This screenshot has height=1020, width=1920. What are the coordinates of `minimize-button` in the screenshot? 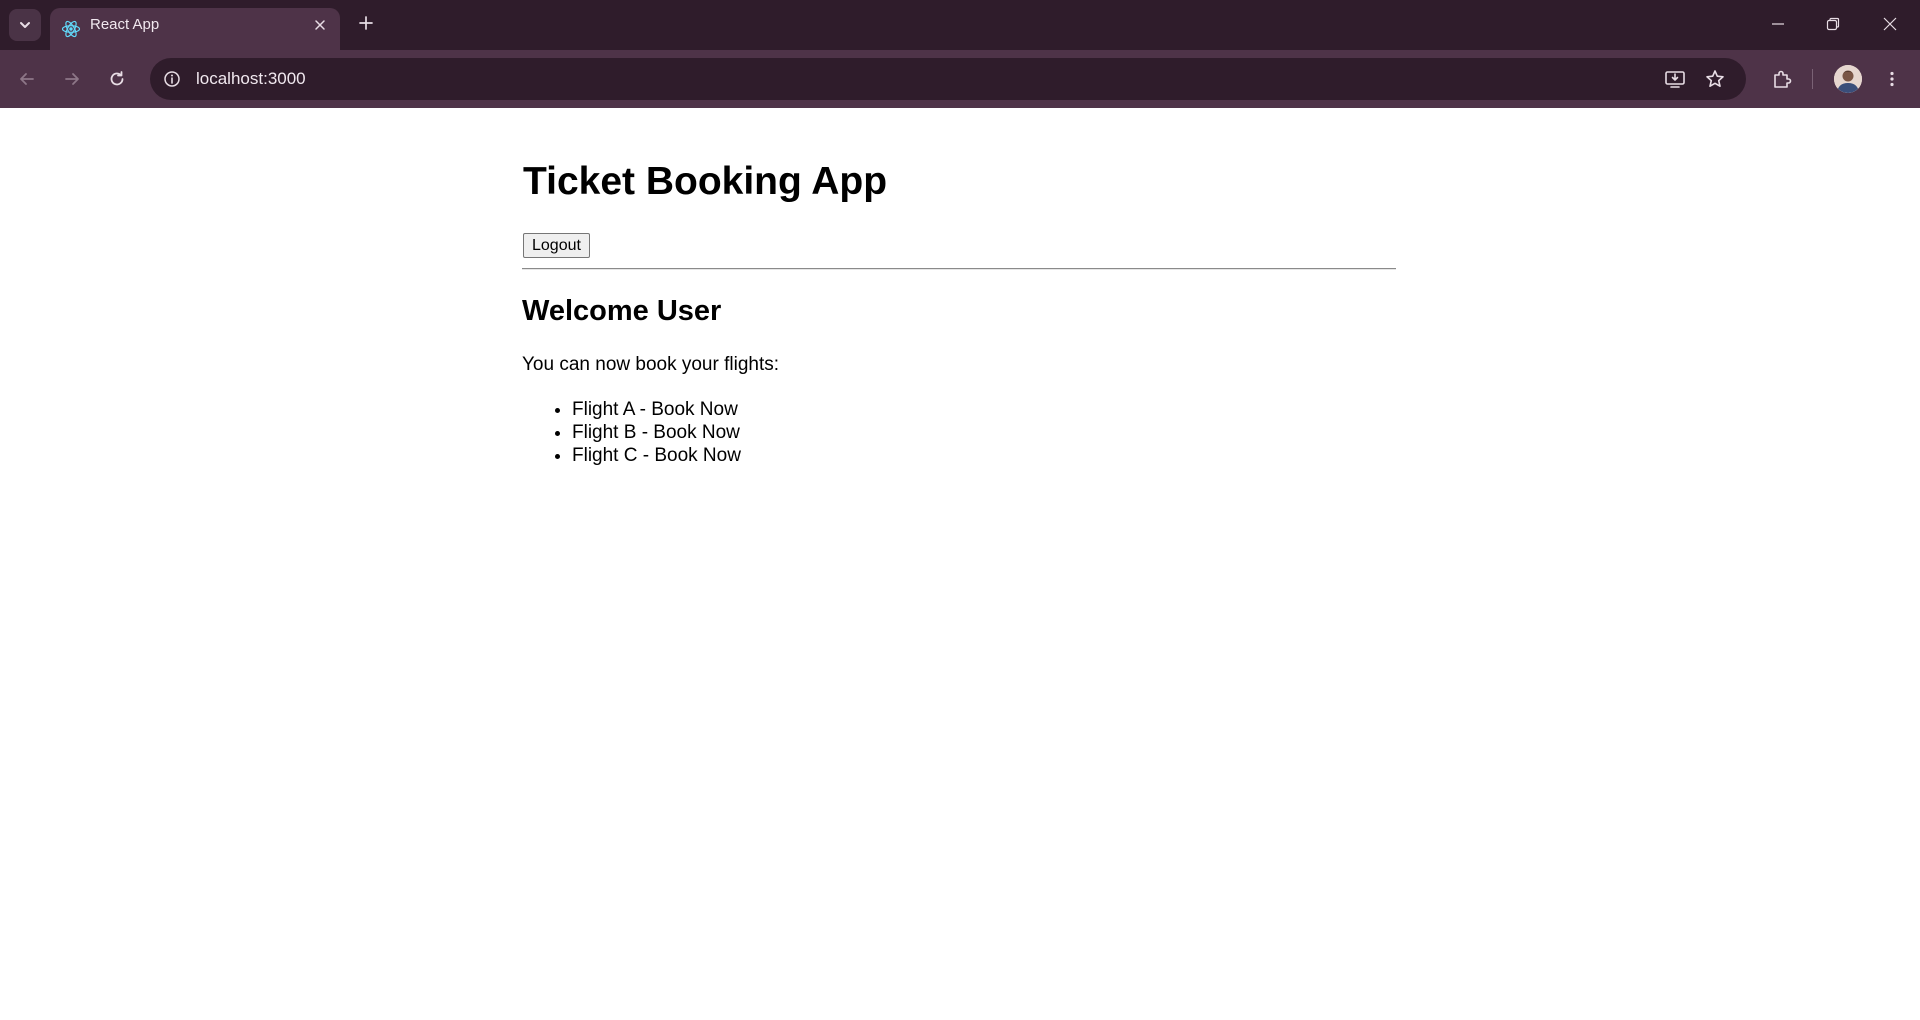 It's located at (1778, 24).